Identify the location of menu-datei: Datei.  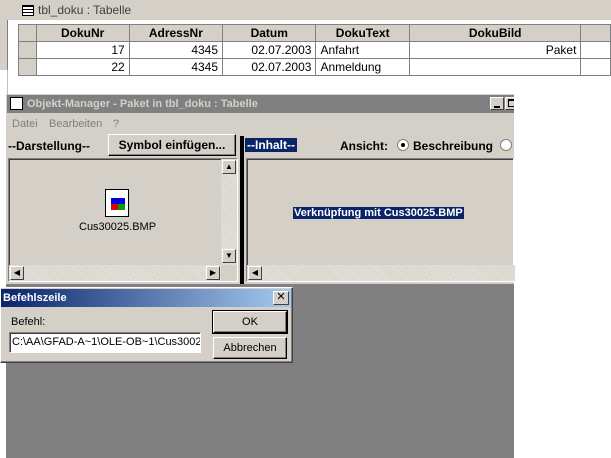
(25, 124).